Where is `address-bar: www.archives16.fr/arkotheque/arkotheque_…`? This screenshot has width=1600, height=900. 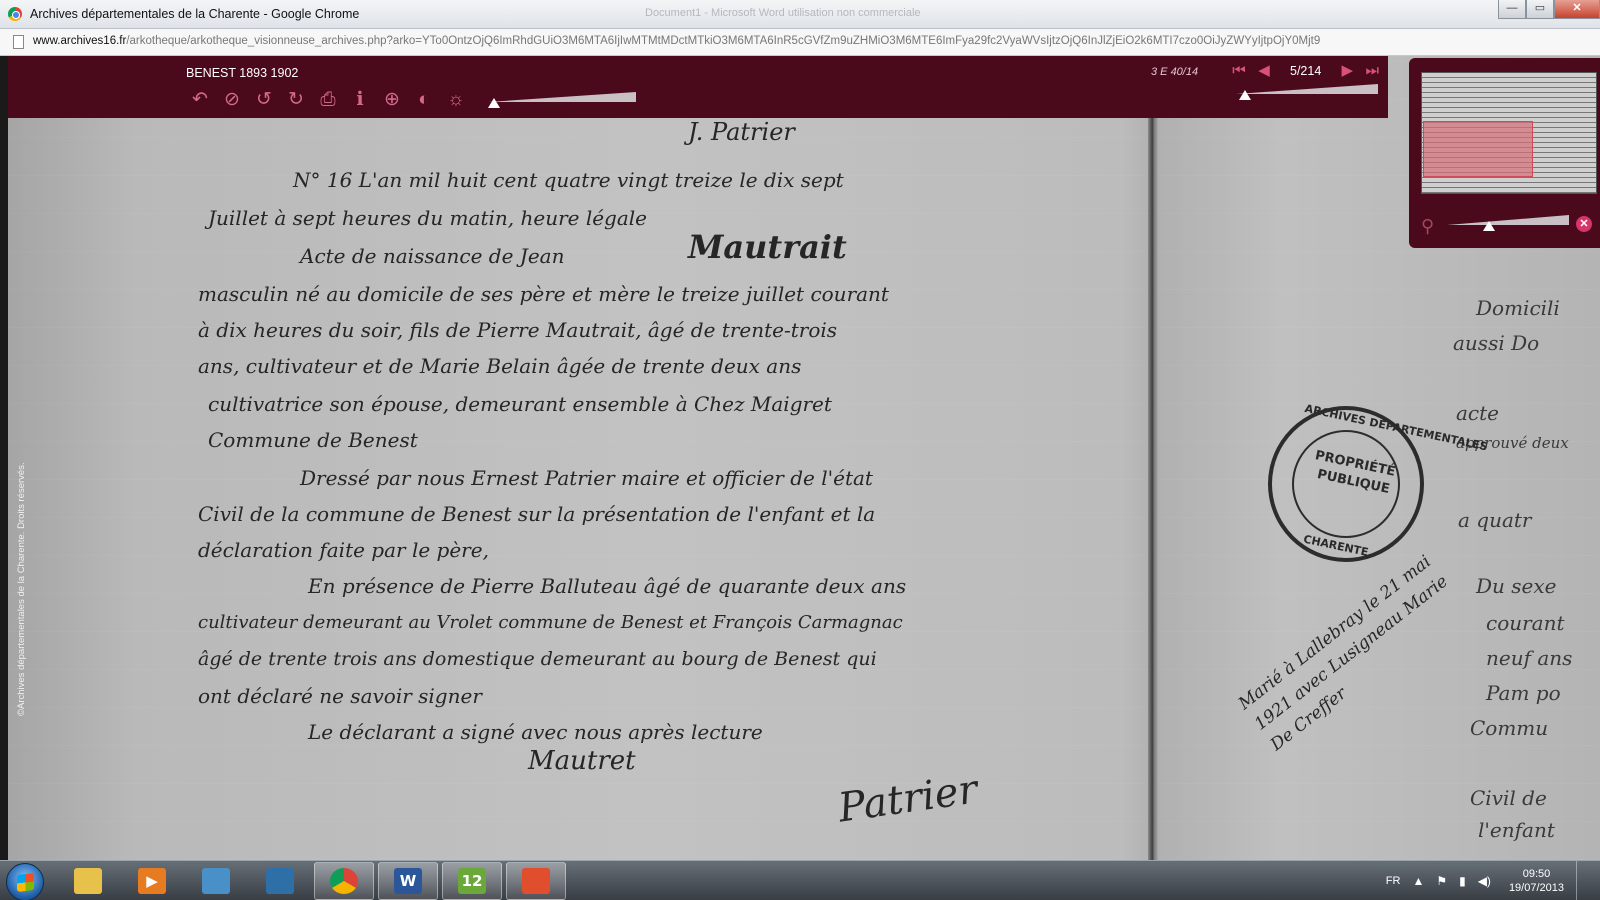 address-bar: www.archives16.fr/arkotheque/arkotheque_… is located at coordinates (800, 42).